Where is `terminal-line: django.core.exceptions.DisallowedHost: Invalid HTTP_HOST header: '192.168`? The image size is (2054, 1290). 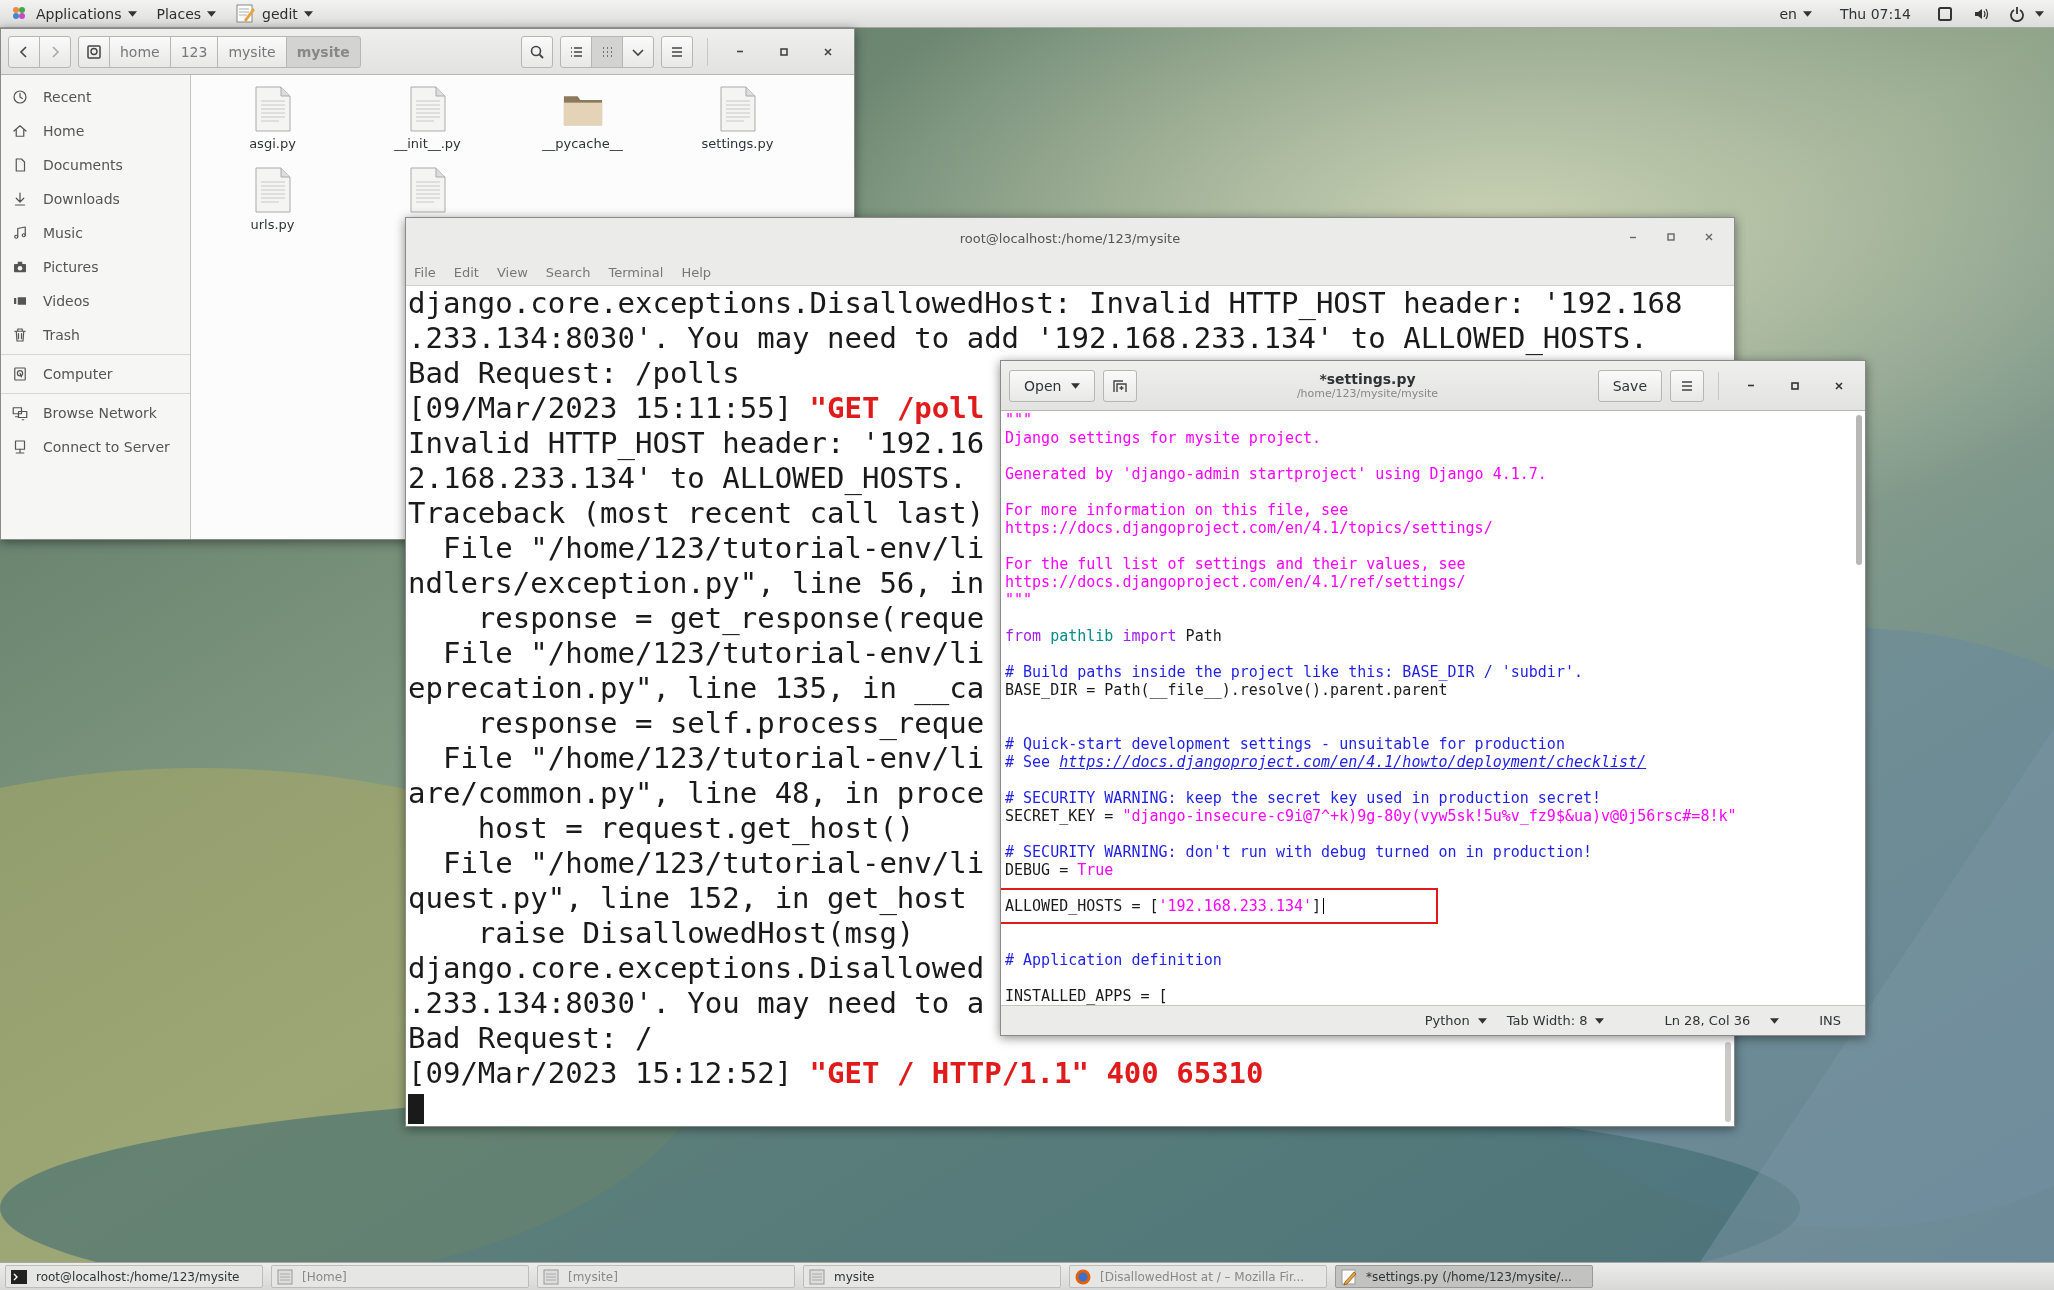 terminal-line: django.core.exceptions.DisallowedHost: Invalid HTTP_HOST header: '192.168 is located at coordinates (1045, 303).